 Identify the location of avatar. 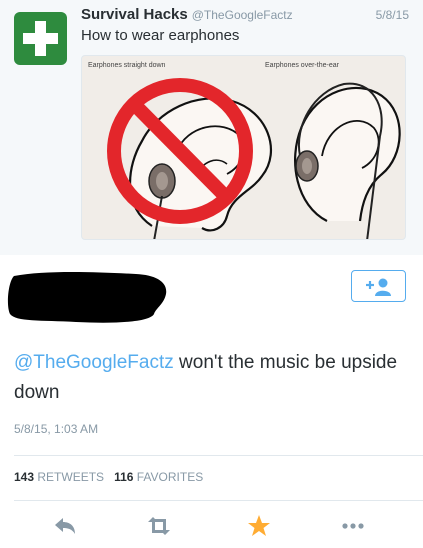
(40, 38).